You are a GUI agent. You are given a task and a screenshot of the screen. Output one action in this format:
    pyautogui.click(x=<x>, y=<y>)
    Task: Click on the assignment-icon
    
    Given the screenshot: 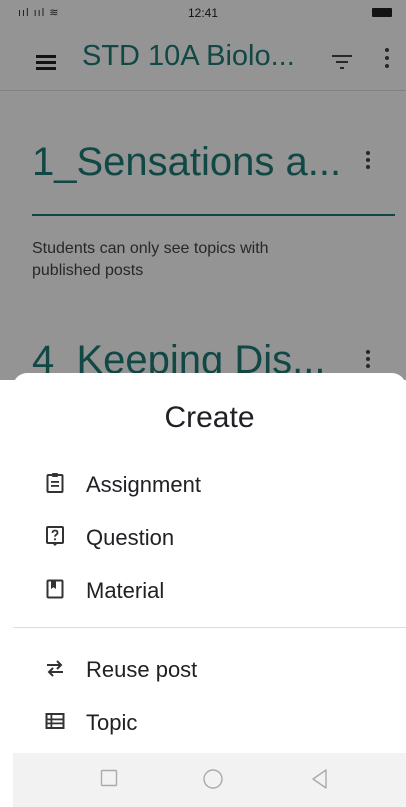 What is the action you would take?
    pyautogui.click(x=55, y=483)
    